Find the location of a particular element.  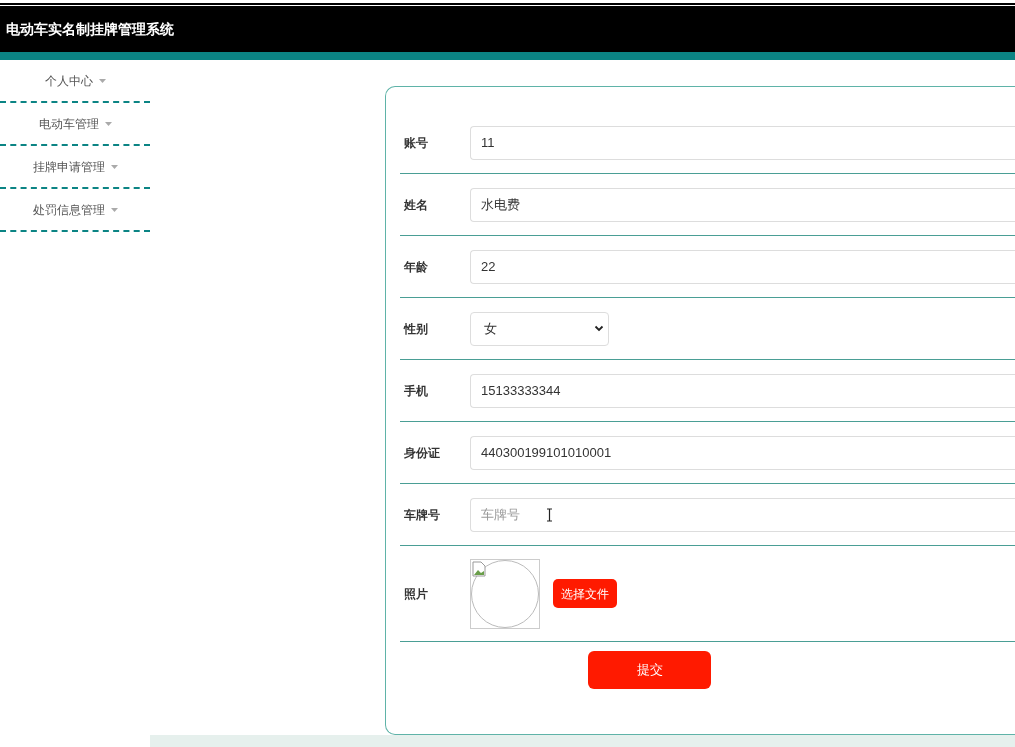

field-label: 身份证 is located at coordinates (422, 453).